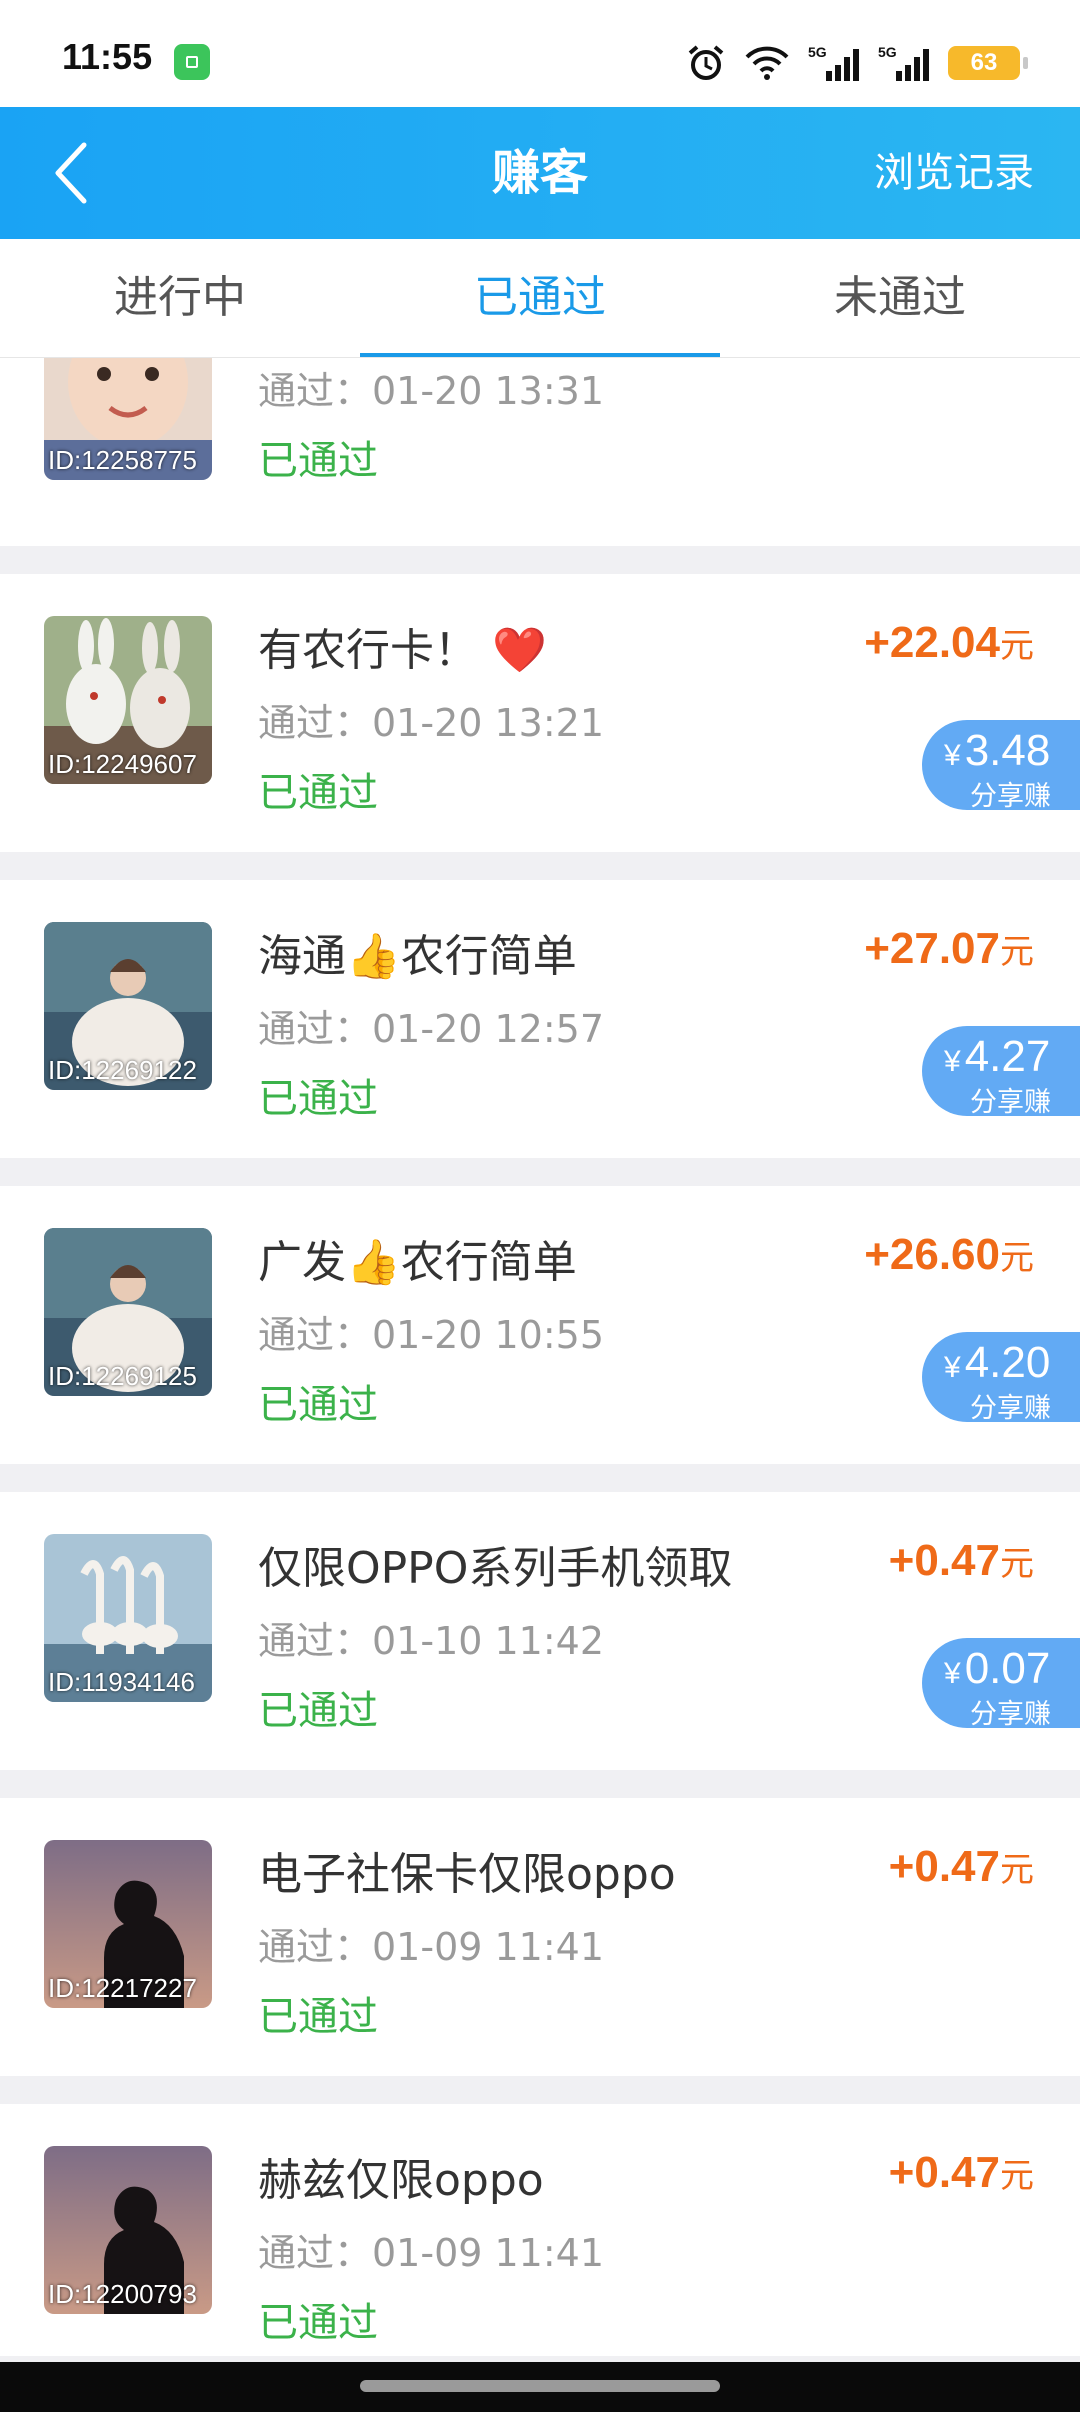  I want to click on task-id: ID:11934146, so click(121, 1682).